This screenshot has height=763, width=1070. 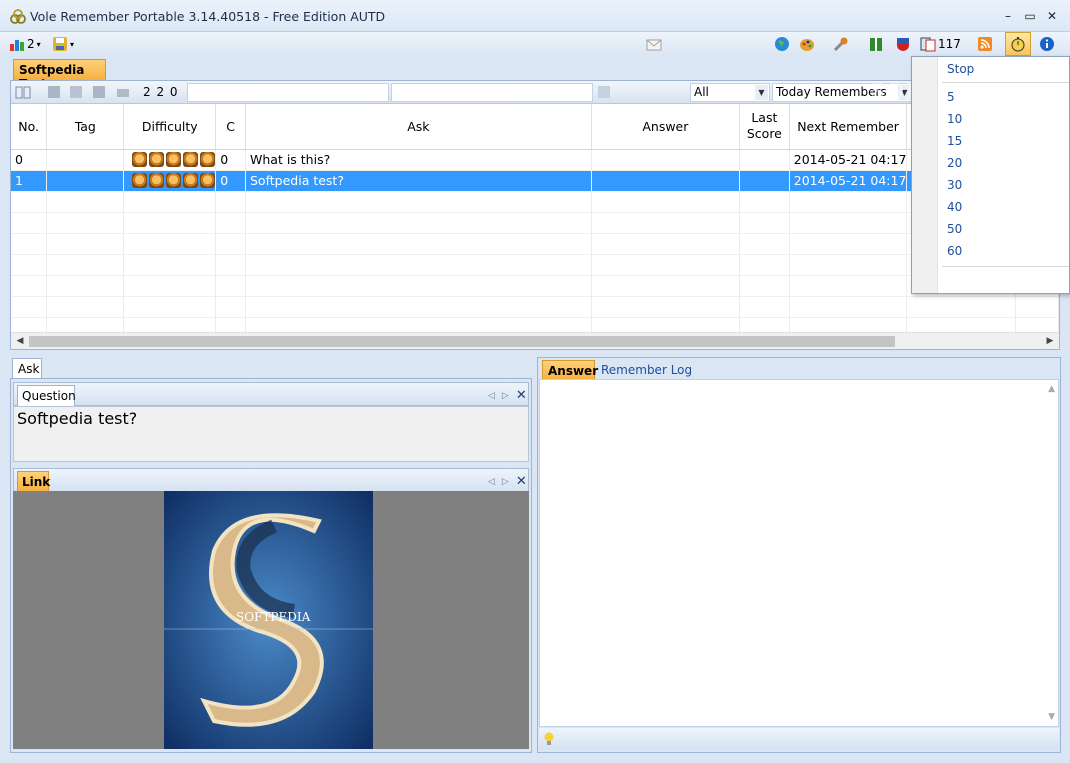 What do you see at coordinates (38, 44) in the screenshot?
I see `chevron-down-icon: ▾` at bounding box center [38, 44].